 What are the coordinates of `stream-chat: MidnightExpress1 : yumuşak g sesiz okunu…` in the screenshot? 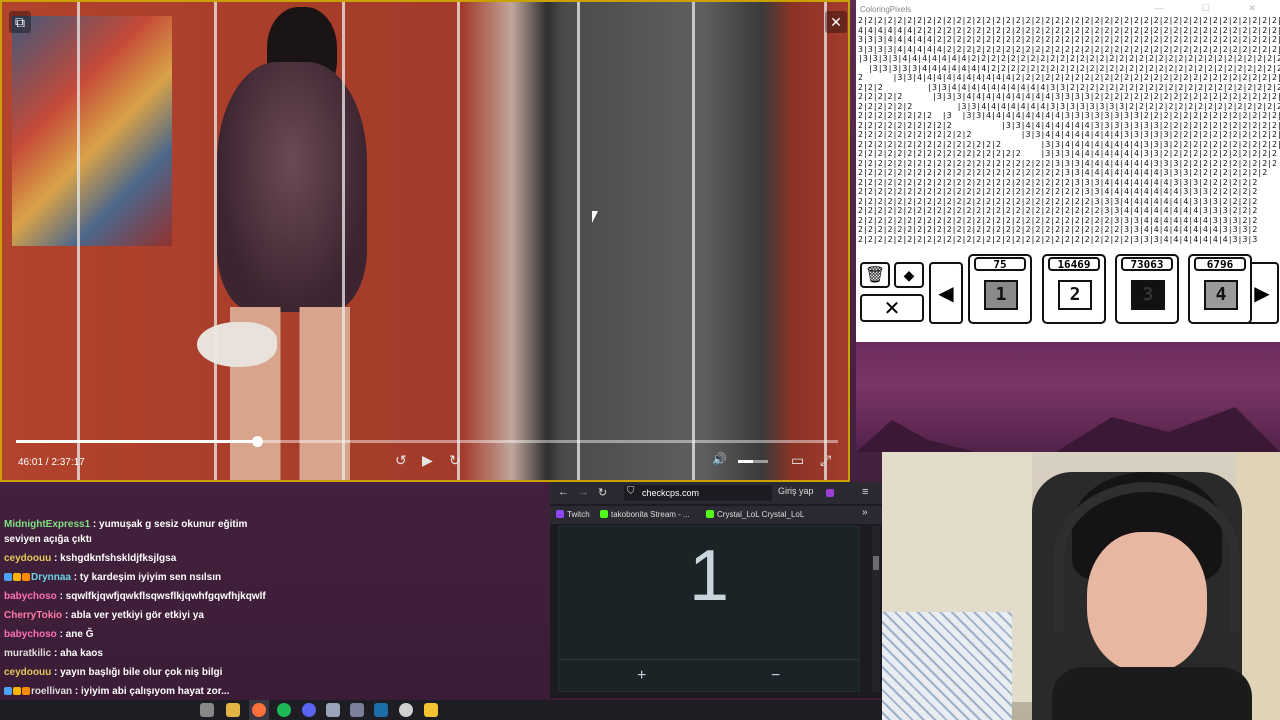 It's located at (274, 614).